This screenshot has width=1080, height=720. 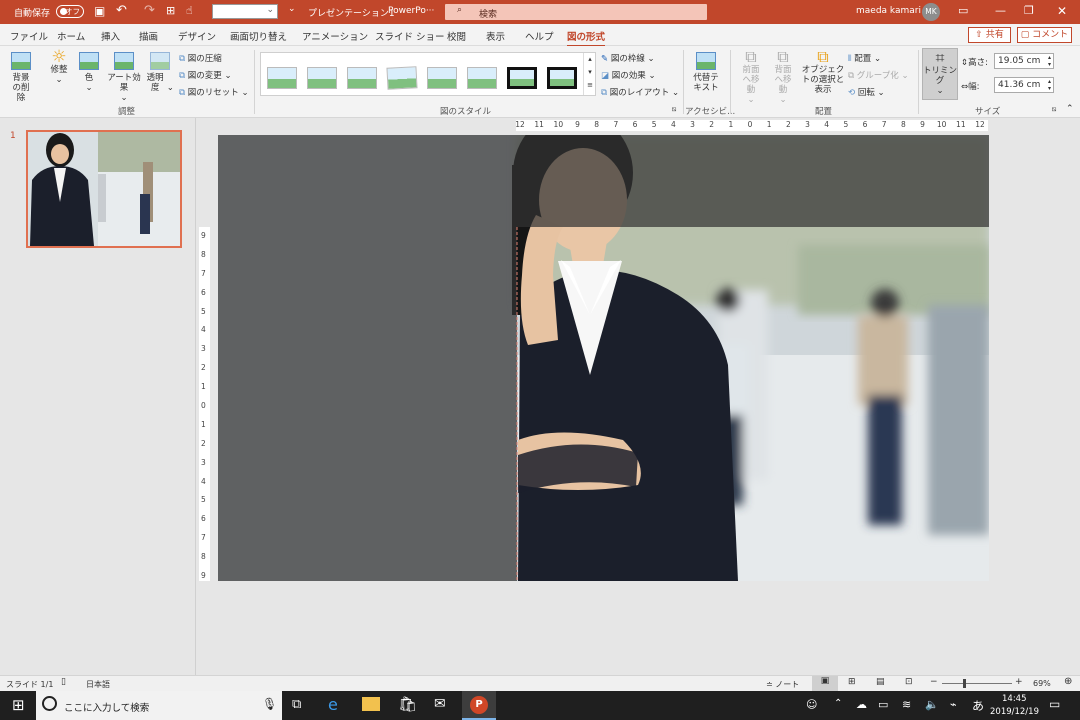 I want to click on reset-picture-button: ⧉ 図のリセット ⌄, so click(x=214, y=92).